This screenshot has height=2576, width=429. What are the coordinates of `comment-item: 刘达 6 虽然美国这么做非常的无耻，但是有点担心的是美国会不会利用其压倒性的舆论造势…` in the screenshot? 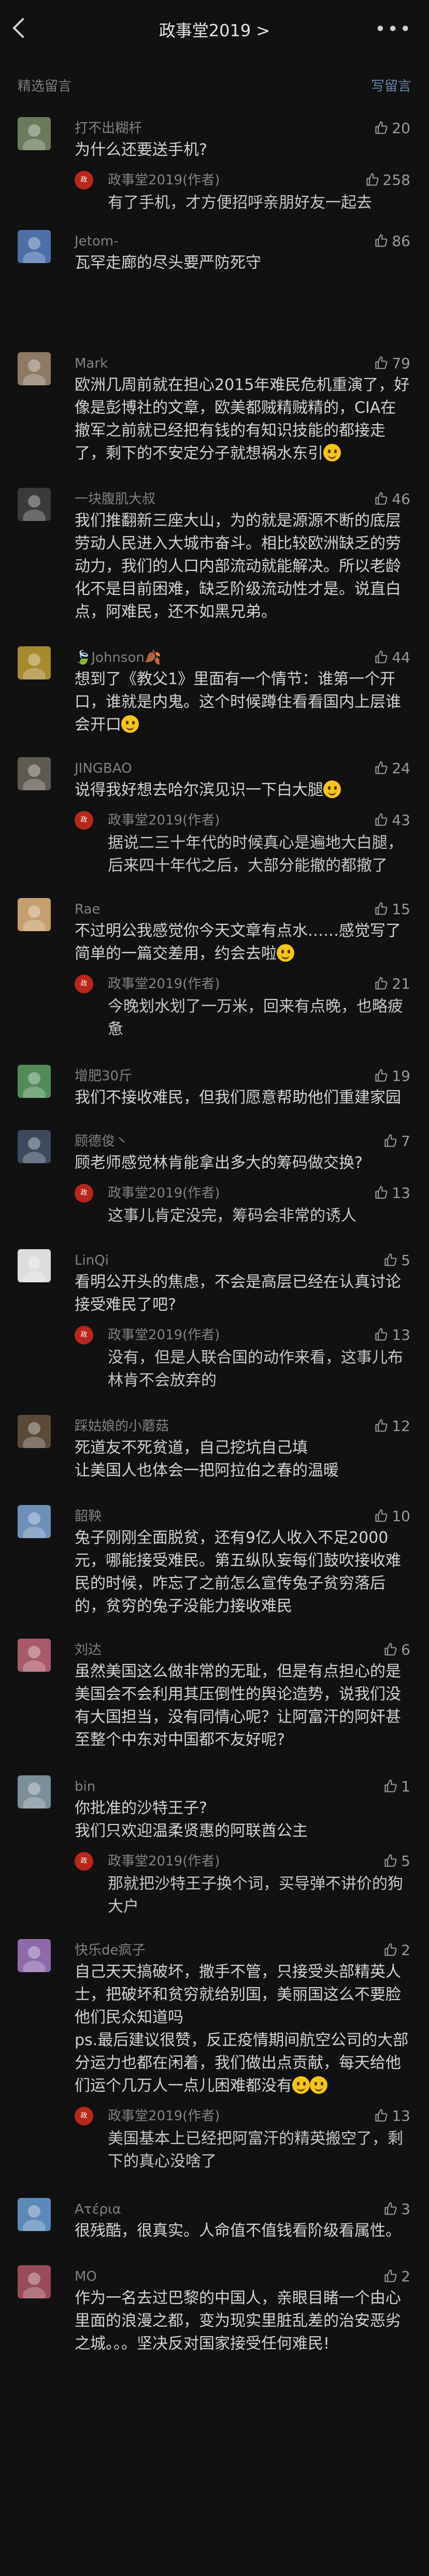 It's located at (214, 1696).